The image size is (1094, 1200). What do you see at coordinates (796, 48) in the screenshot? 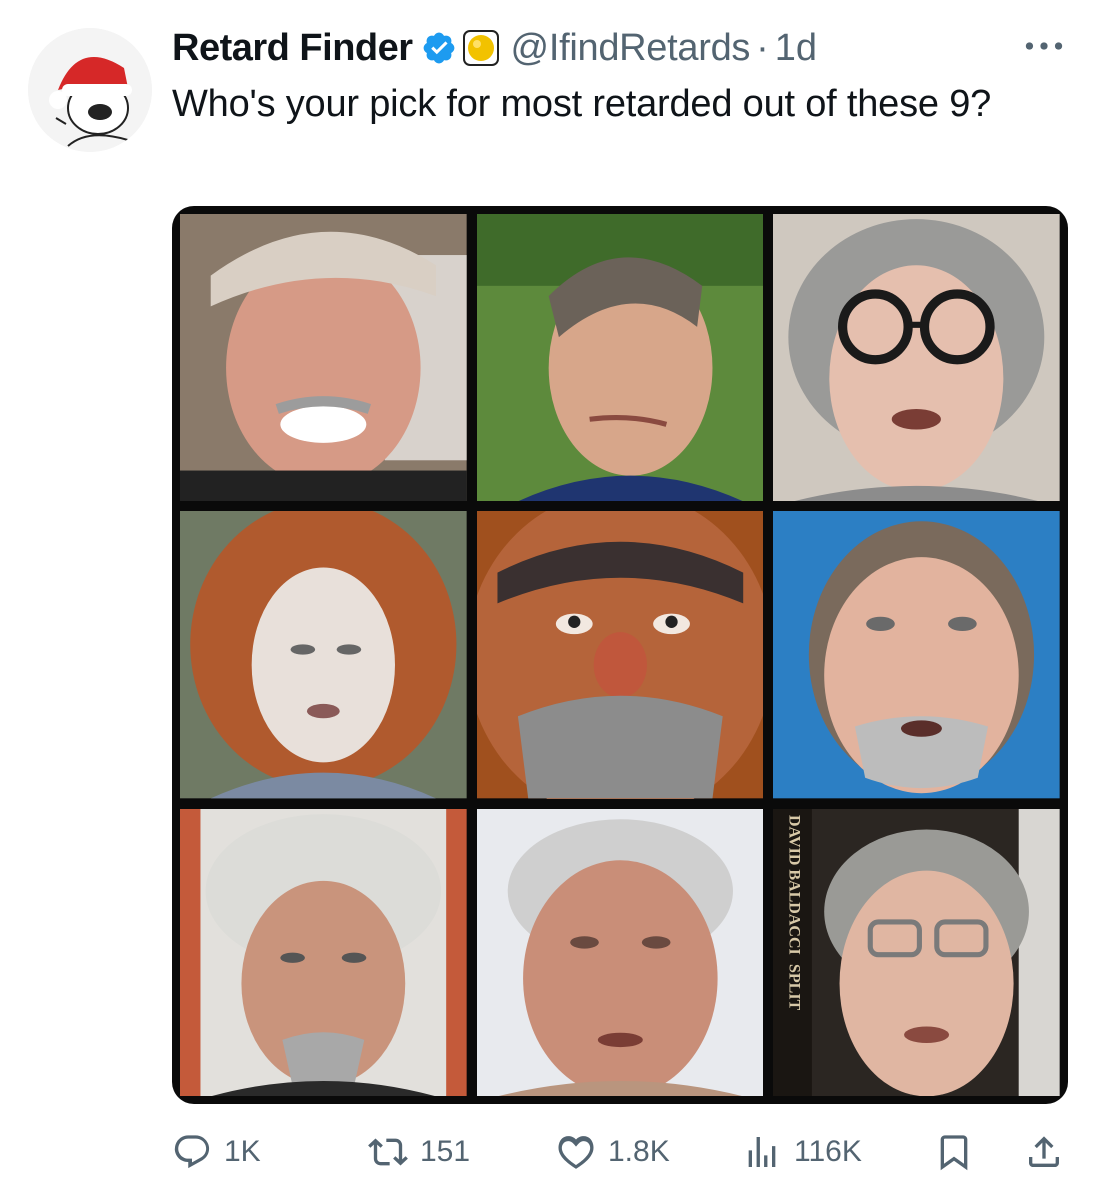
I see `tweet-timestamp: 1d` at bounding box center [796, 48].